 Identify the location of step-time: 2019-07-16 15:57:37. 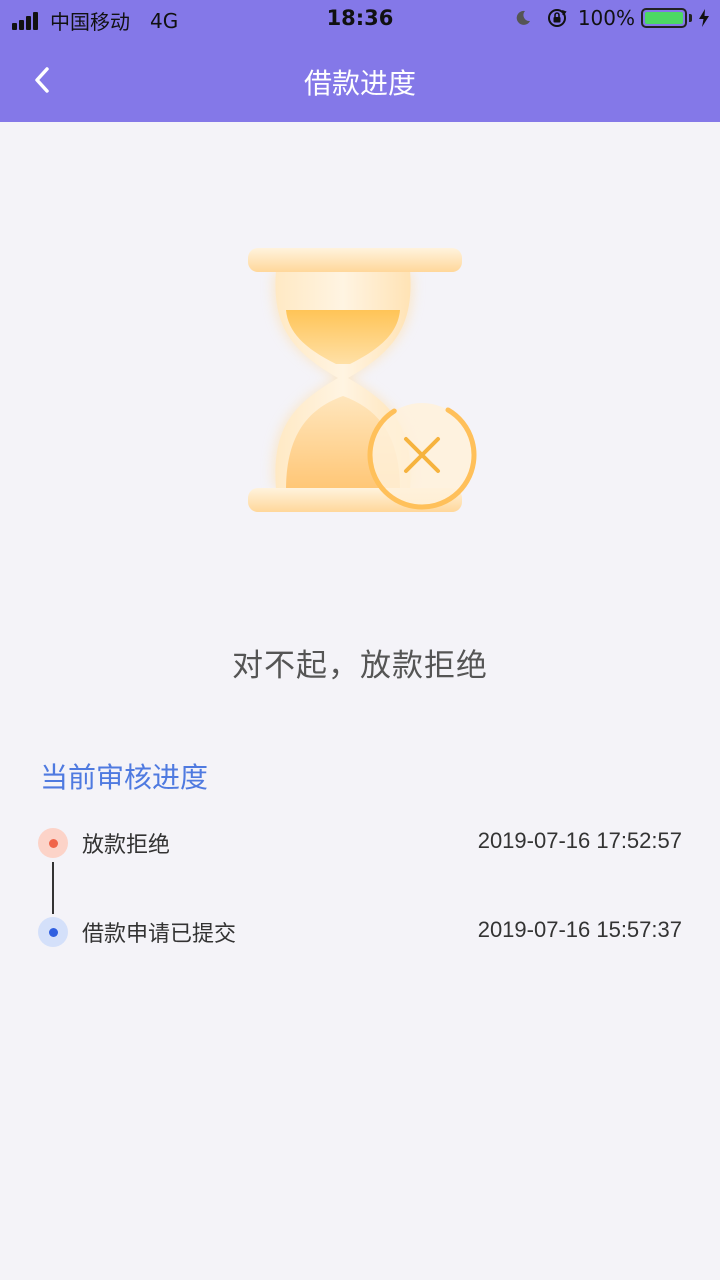
(579, 929).